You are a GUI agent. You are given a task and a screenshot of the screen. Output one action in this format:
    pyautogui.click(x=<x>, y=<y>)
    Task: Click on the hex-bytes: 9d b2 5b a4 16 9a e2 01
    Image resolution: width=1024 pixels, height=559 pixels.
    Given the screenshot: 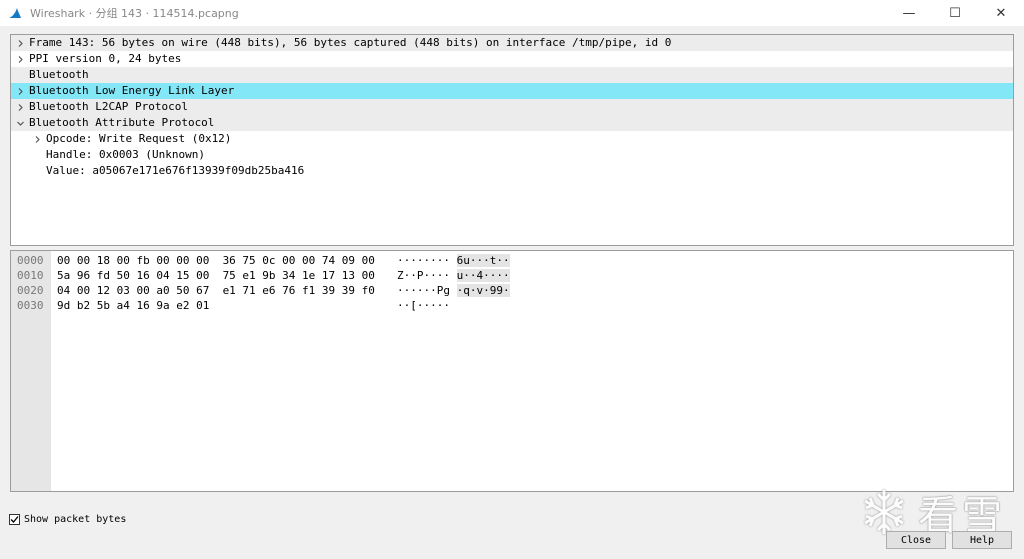 What is the action you would take?
    pyautogui.click(x=133, y=305)
    